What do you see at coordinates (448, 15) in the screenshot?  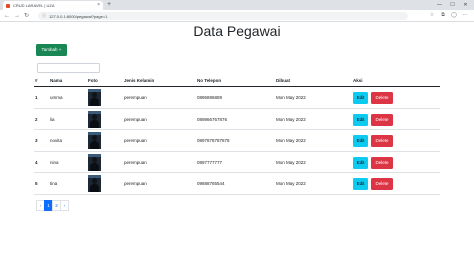 I see `toolbar-icons: ☆ ⧉ ◯ ⋯` at bounding box center [448, 15].